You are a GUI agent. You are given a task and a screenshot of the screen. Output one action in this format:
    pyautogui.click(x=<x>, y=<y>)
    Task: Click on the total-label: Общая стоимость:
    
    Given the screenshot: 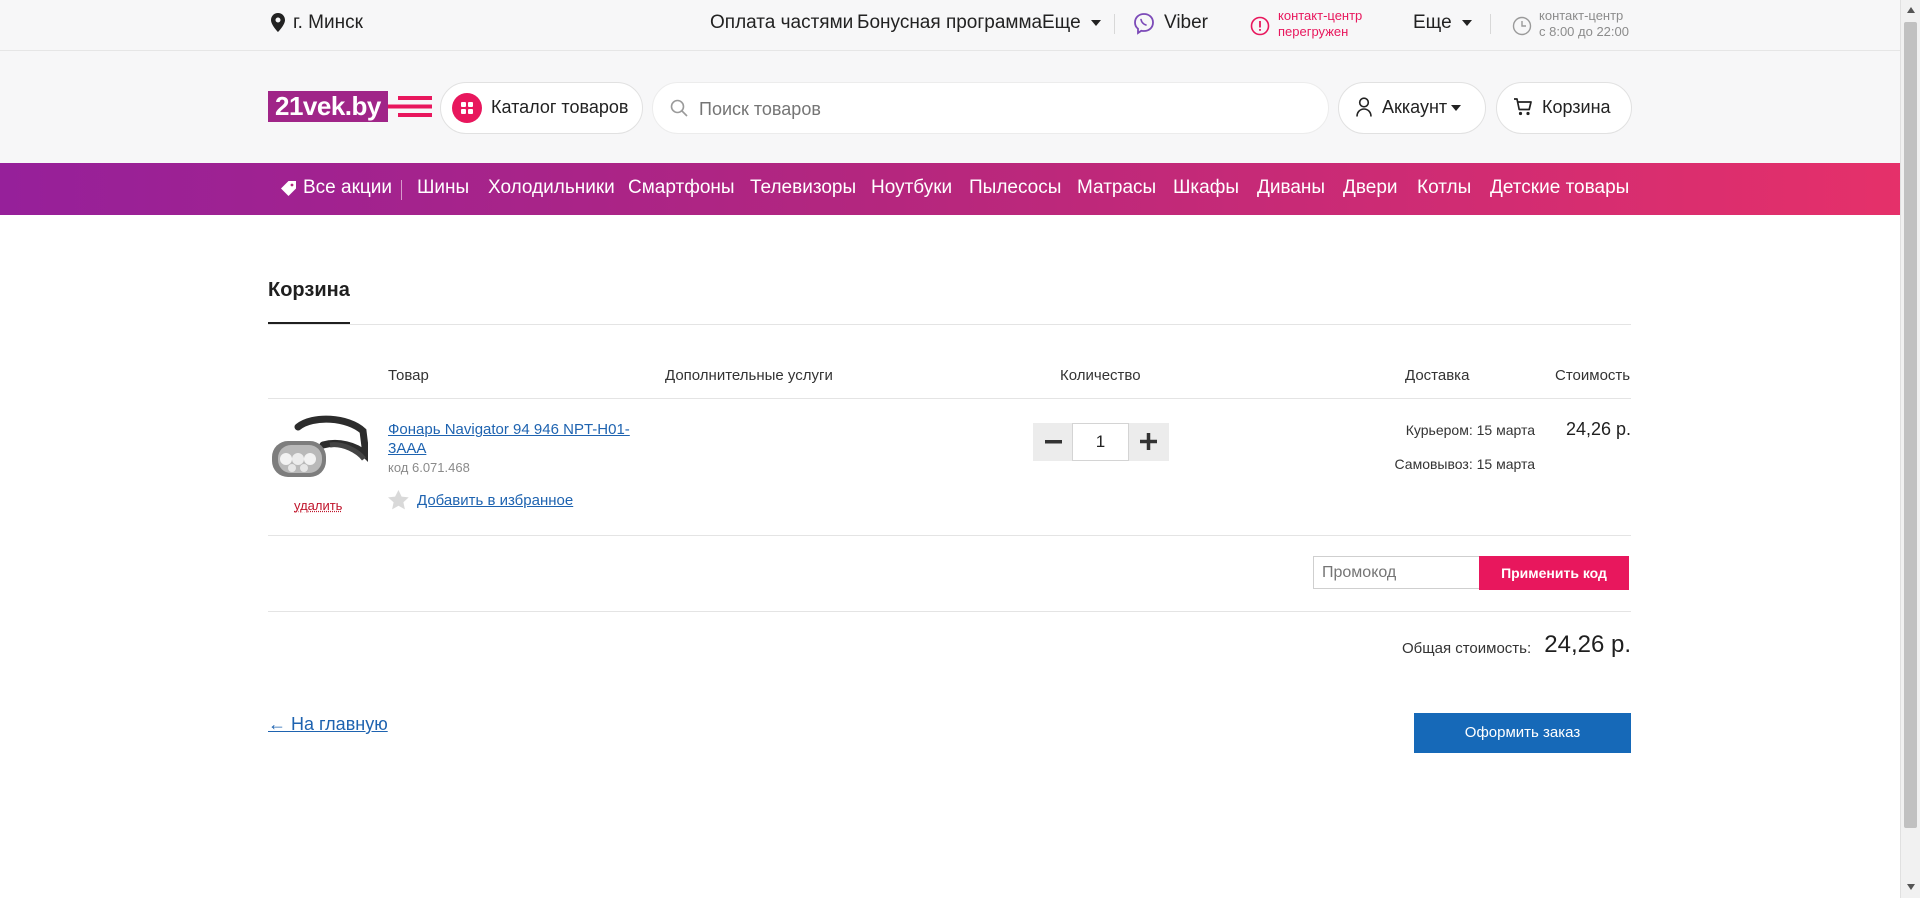 What is the action you would take?
    pyautogui.click(x=1467, y=648)
    